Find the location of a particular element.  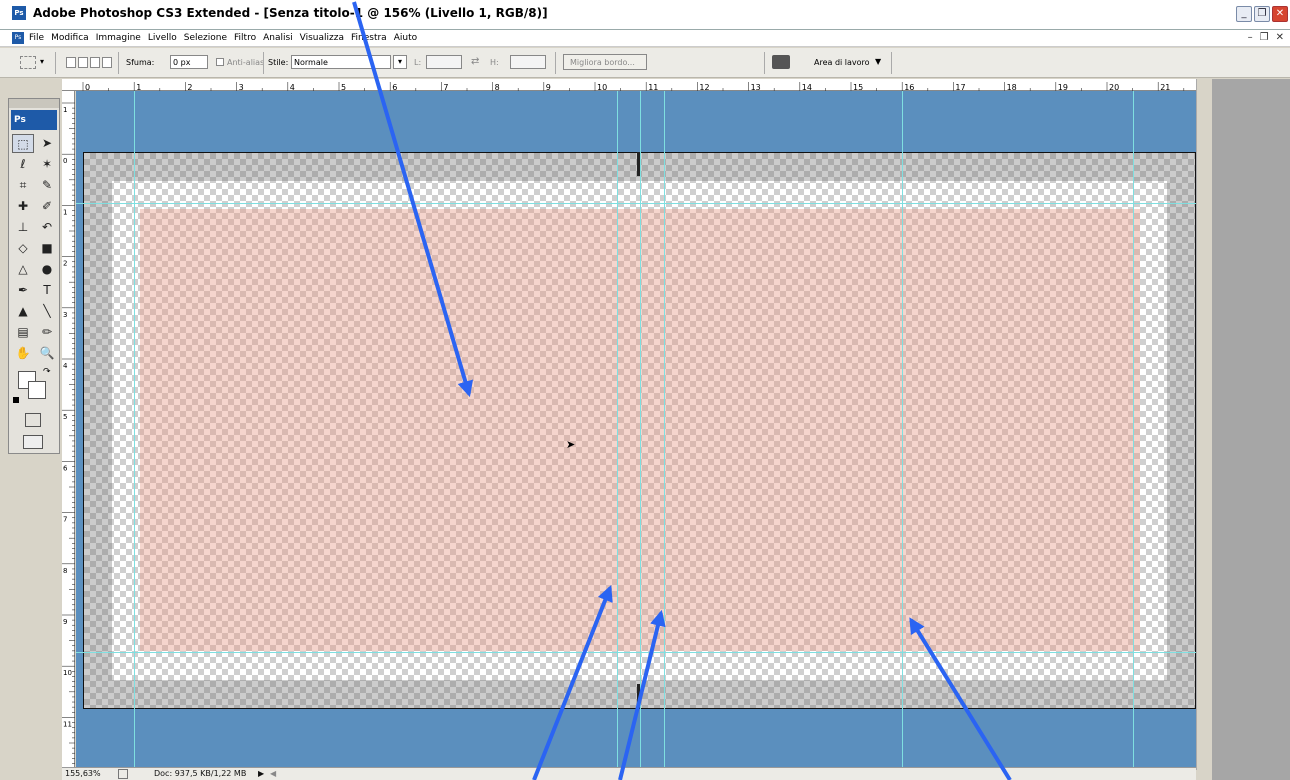

menu-selezione: Selezione is located at coordinates (205, 38).